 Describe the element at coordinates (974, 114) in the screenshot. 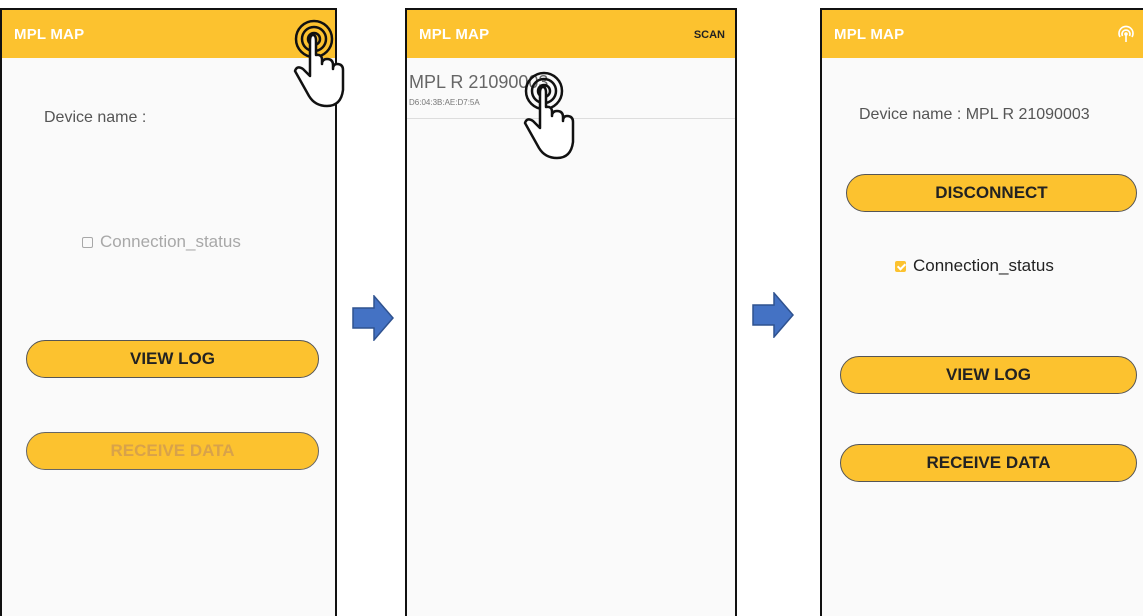

I see `device-name-label: Device name : MPL R 21090003` at that location.